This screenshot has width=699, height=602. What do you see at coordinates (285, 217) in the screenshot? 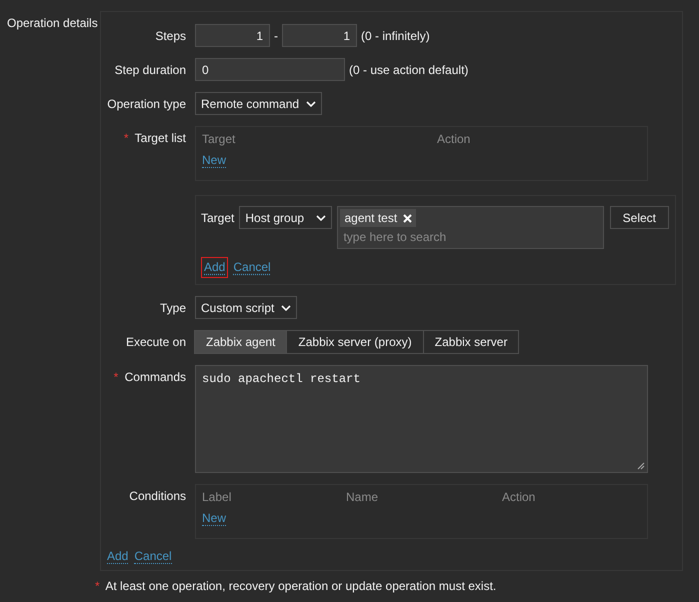
I see `target-type-dropdown: Host group` at bounding box center [285, 217].